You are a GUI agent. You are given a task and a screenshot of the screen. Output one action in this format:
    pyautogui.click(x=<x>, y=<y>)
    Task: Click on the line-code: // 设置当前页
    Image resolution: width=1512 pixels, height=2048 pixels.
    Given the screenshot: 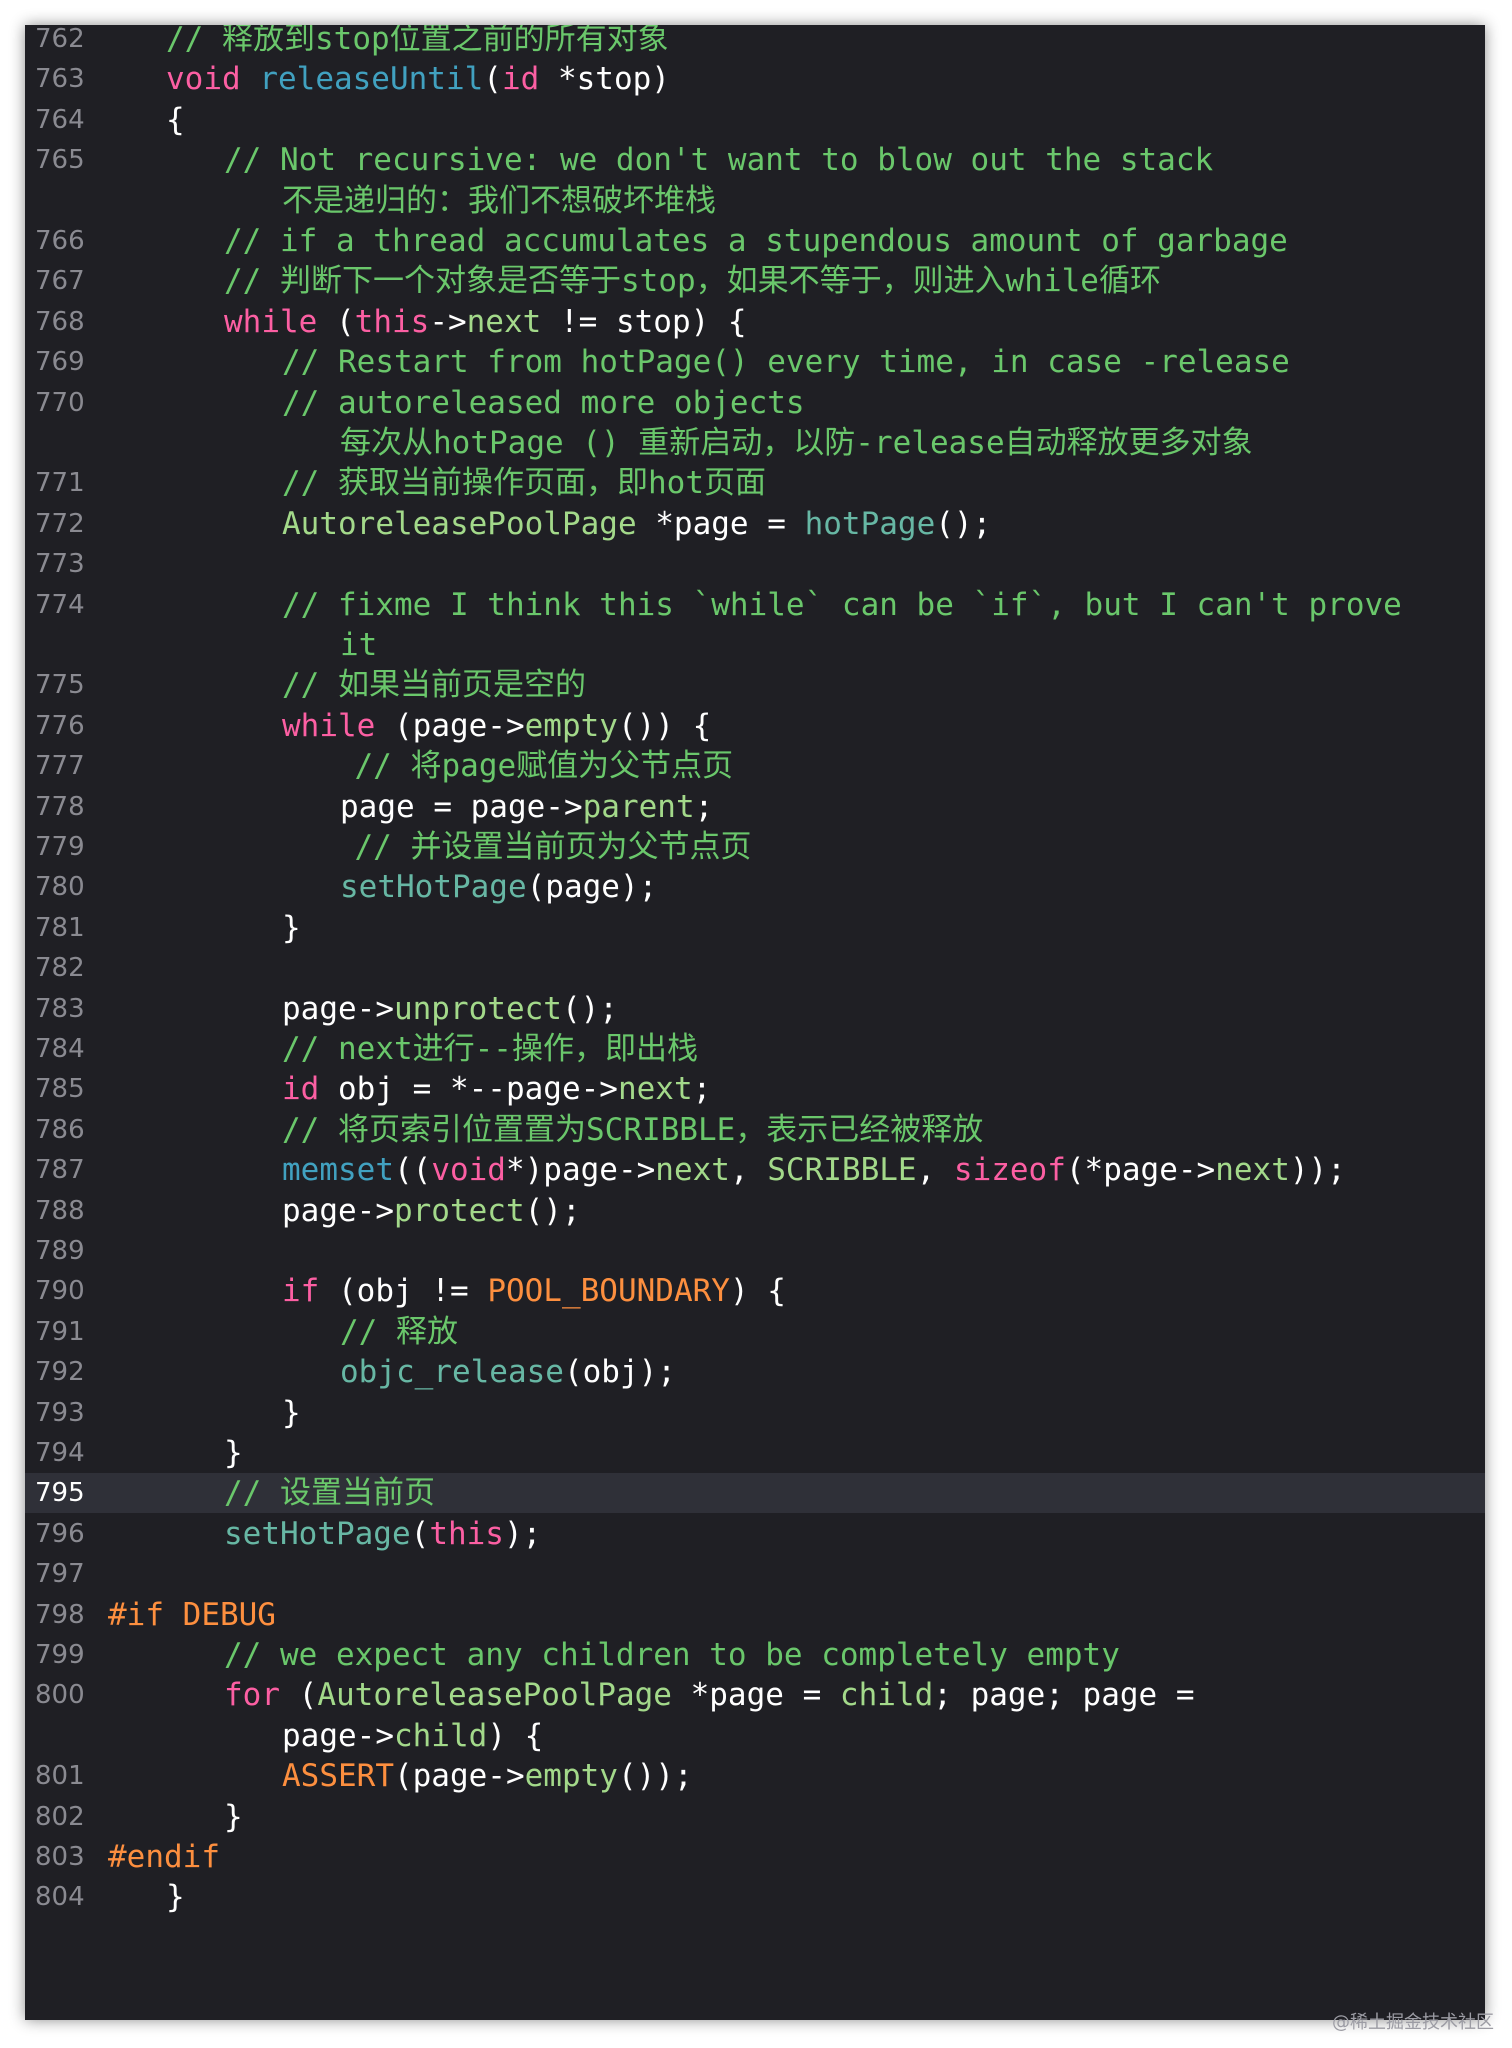 What is the action you would take?
    pyautogui.click(x=329, y=1493)
    